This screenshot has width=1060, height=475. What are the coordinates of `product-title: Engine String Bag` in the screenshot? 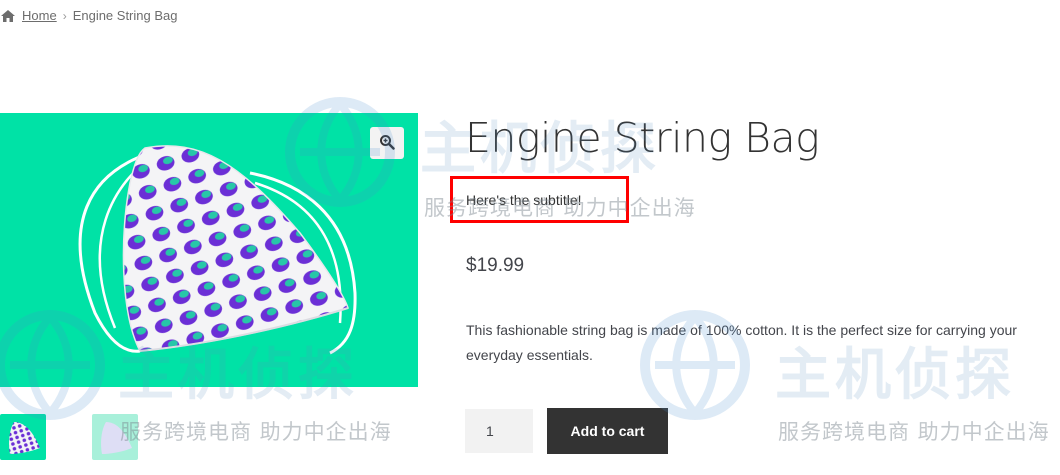 It's located at (642, 138).